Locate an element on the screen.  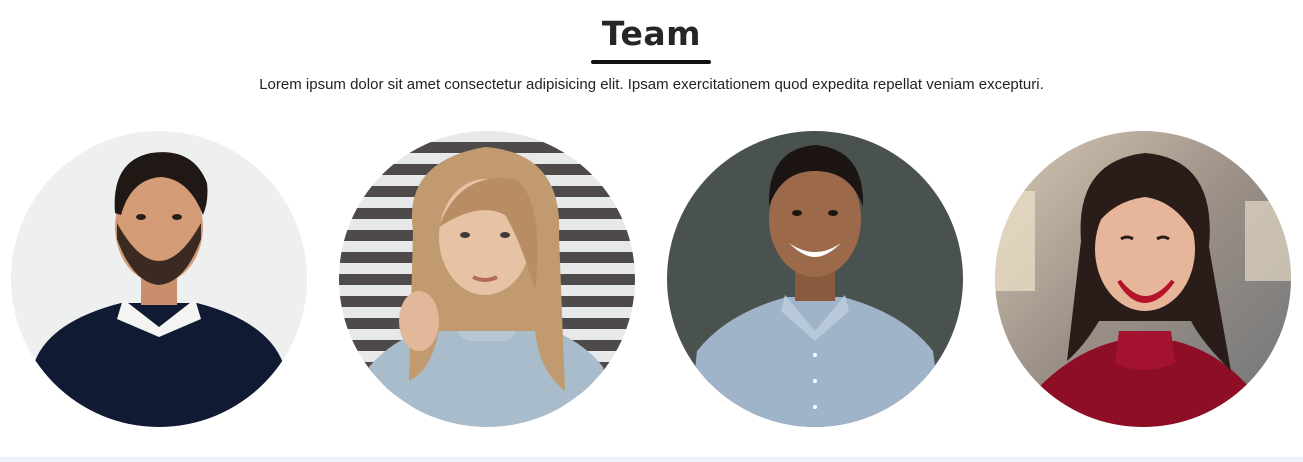
section-title: Team is located at coordinates (651, 33).